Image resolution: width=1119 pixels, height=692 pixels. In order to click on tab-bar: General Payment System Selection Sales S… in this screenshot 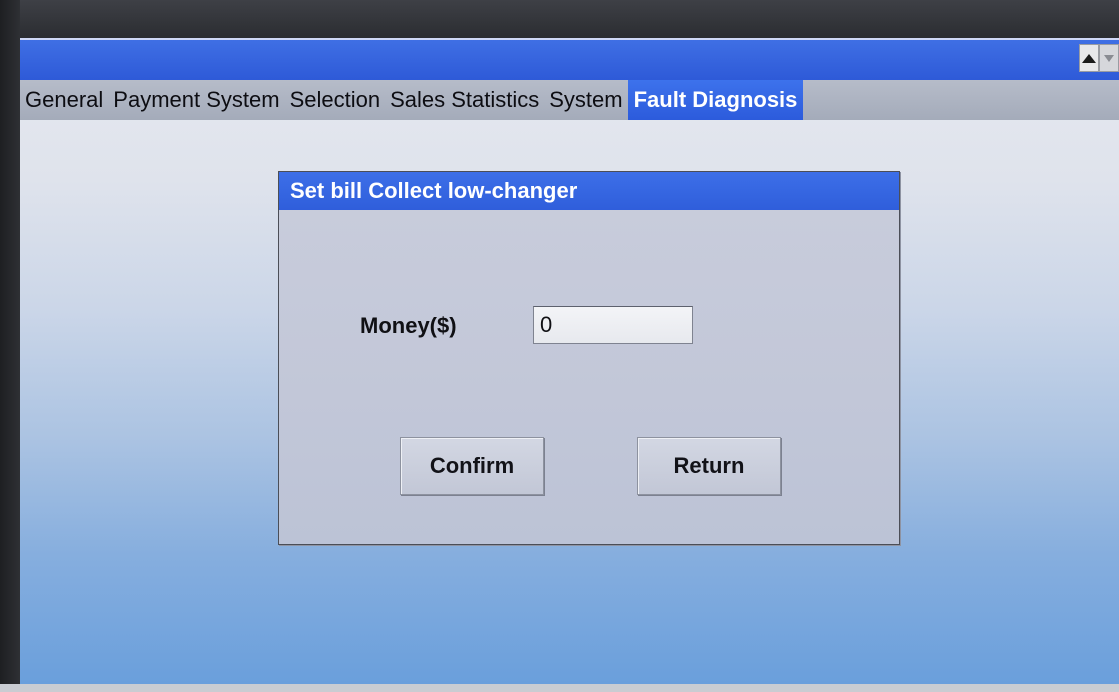, I will do `click(569, 100)`.